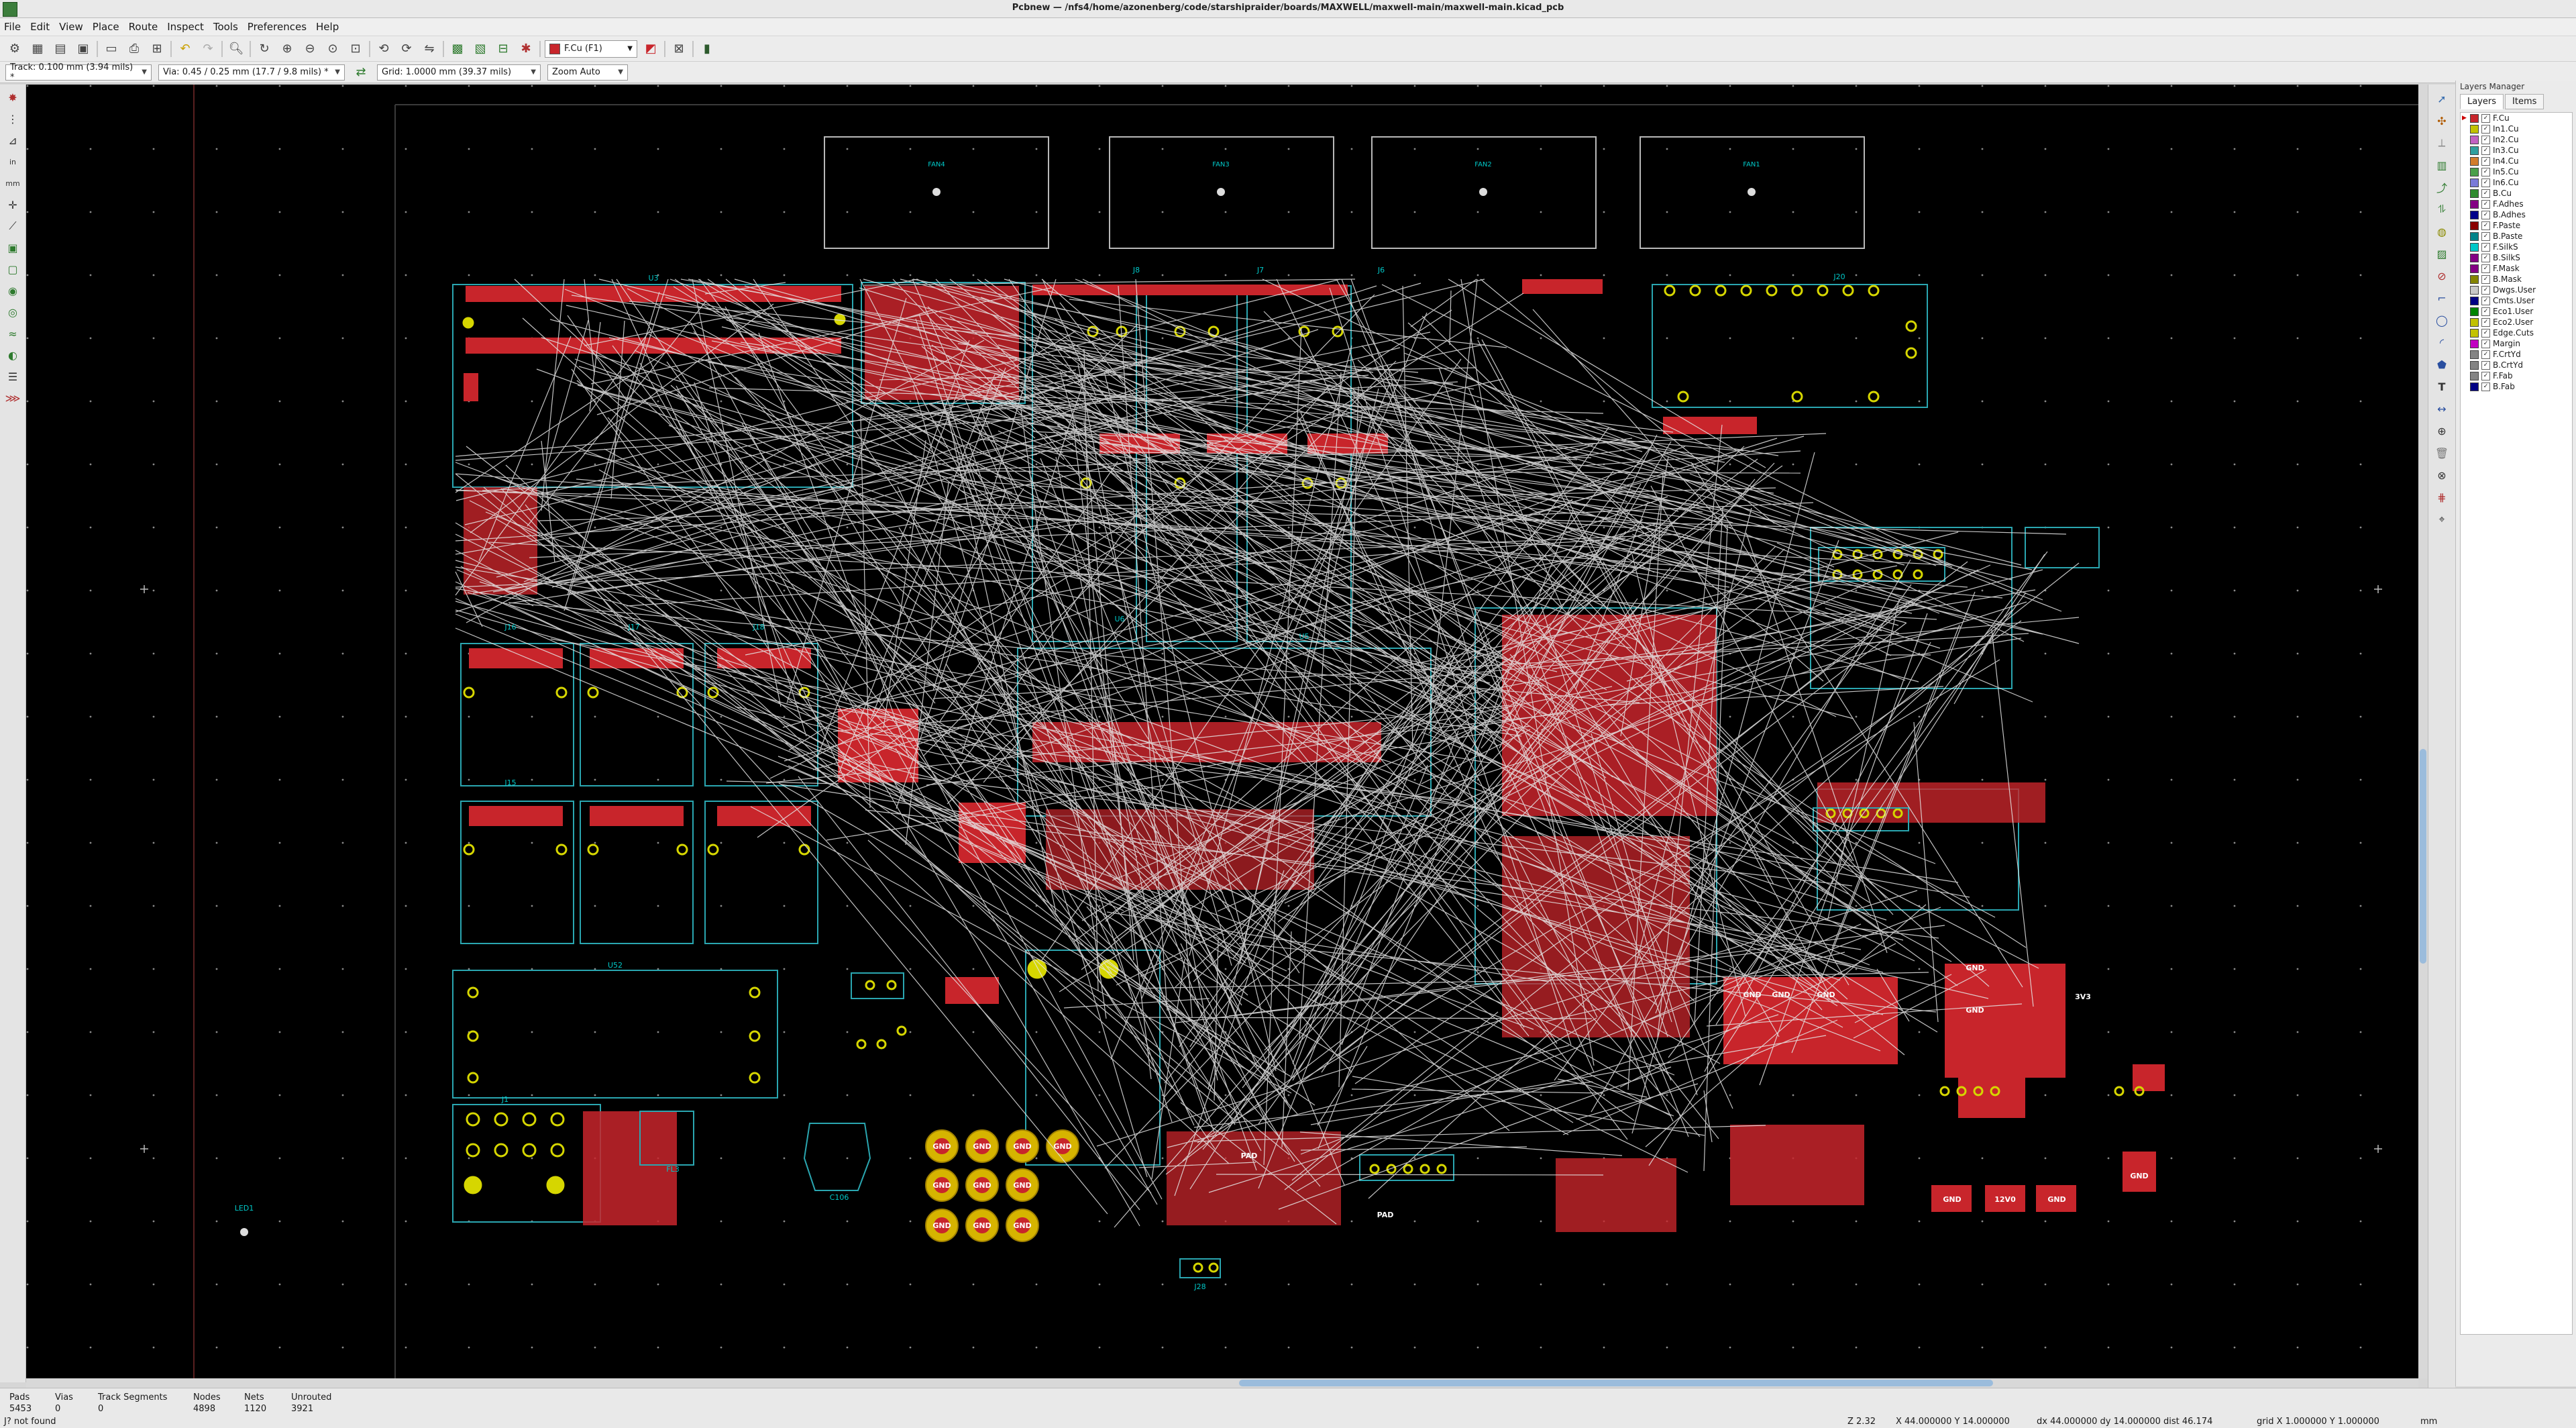  What do you see at coordinates (12, 183) in the screenshot?
I see `units-mm-icon: mm` at bounding box center [12, 183].